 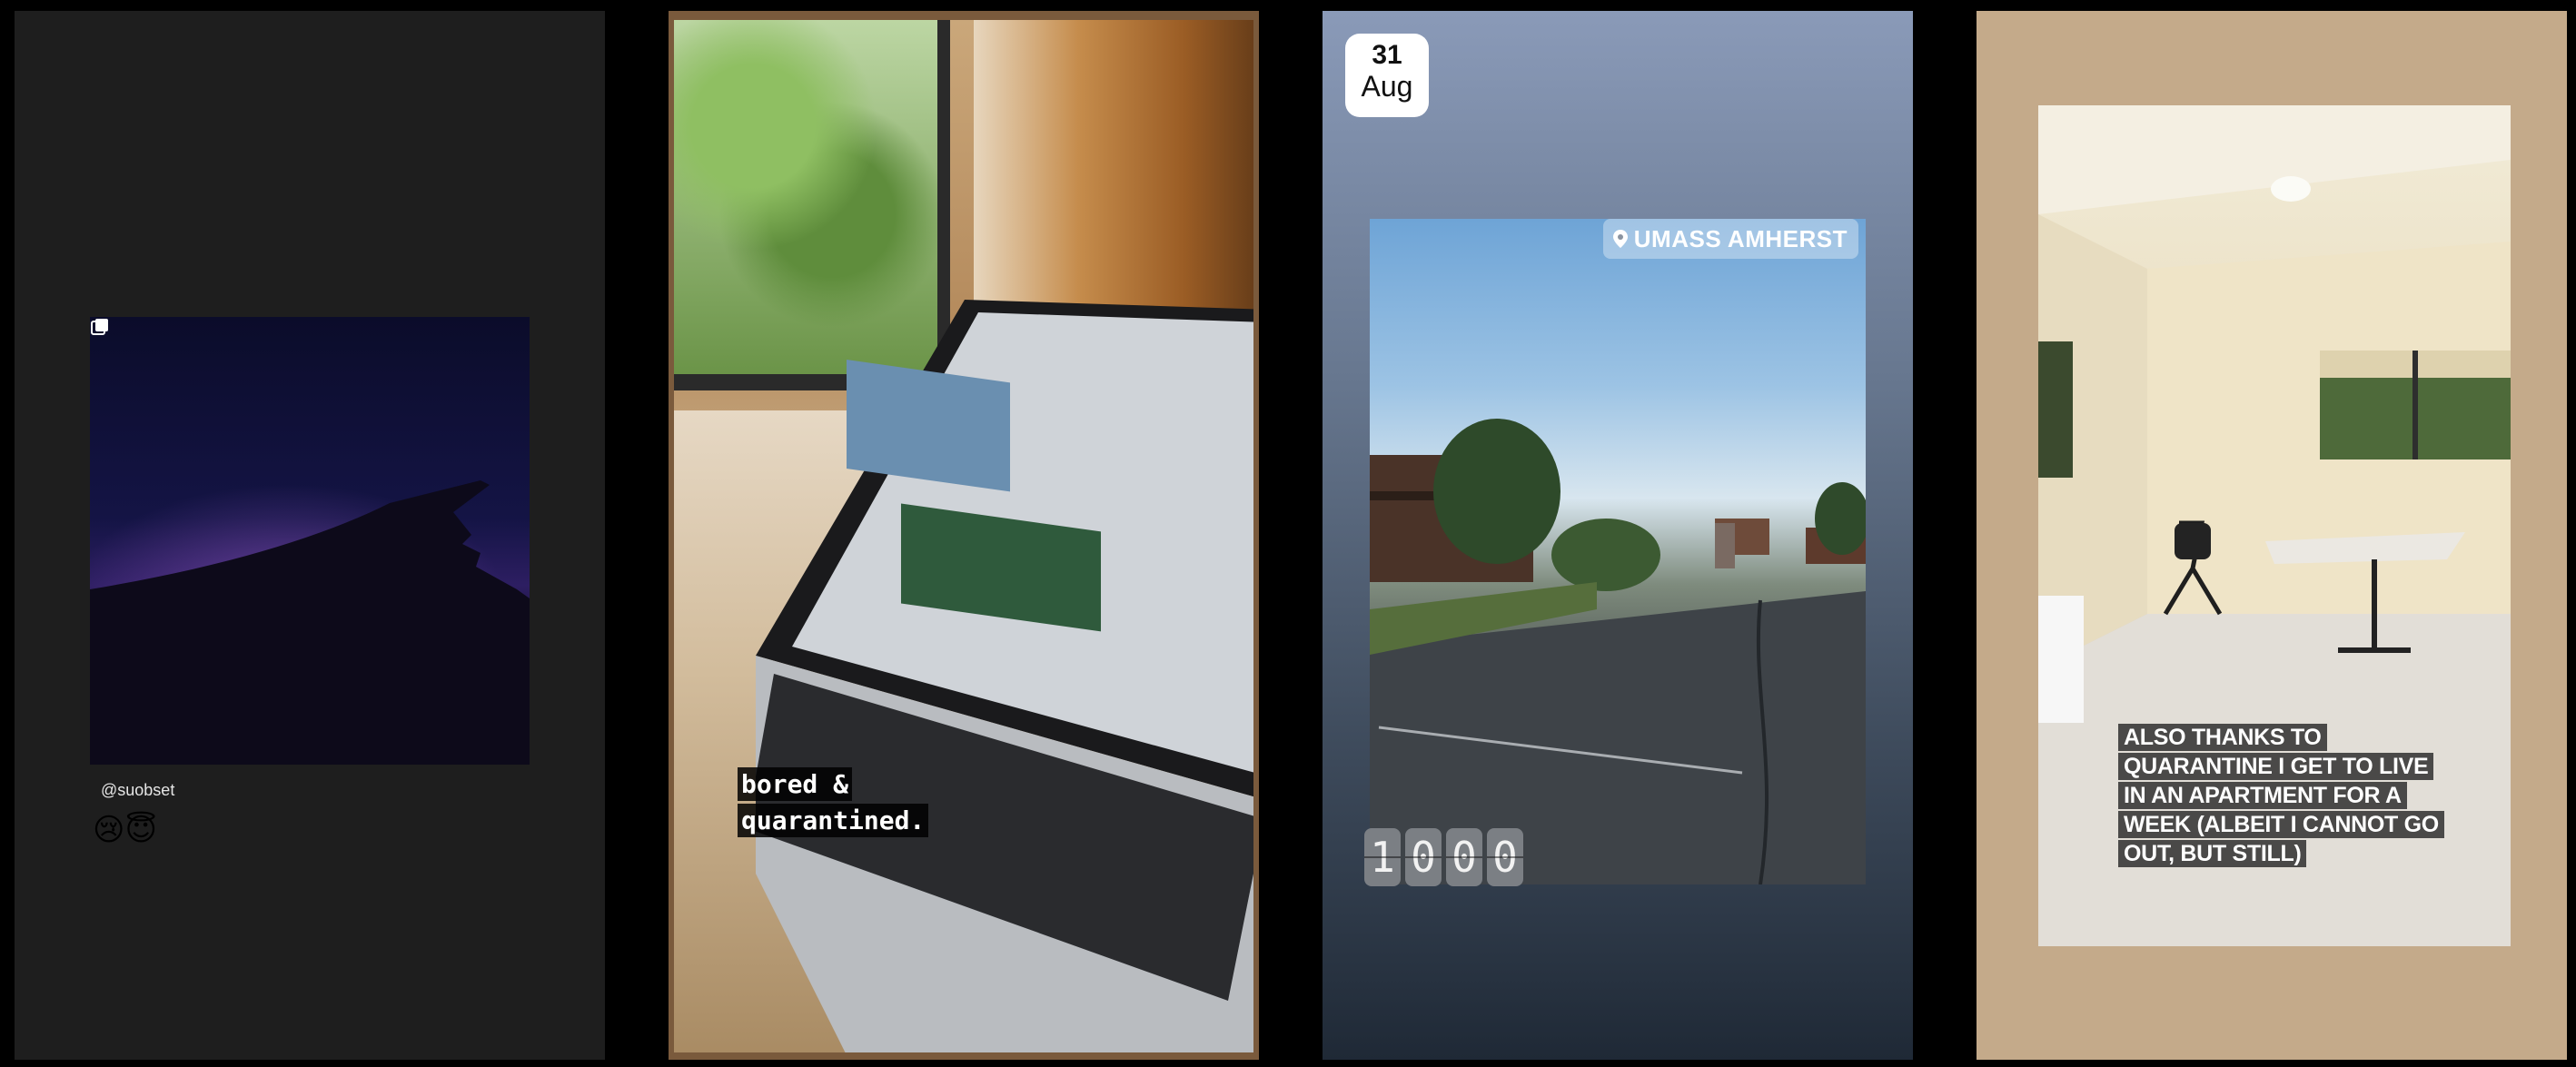 I want to click on location-sticker: UMASS AMHERST, so click(x=1730, y=239).